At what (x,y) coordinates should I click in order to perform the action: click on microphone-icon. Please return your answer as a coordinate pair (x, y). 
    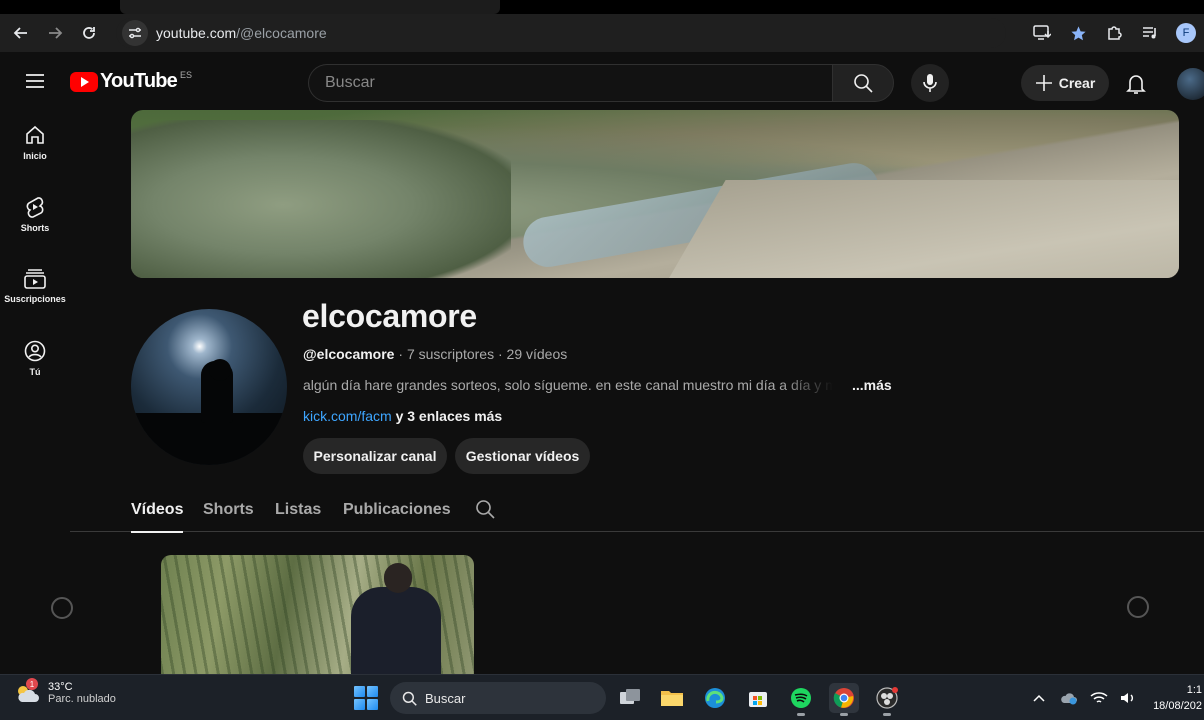
    Looking at the image, I should click on (930, 83).